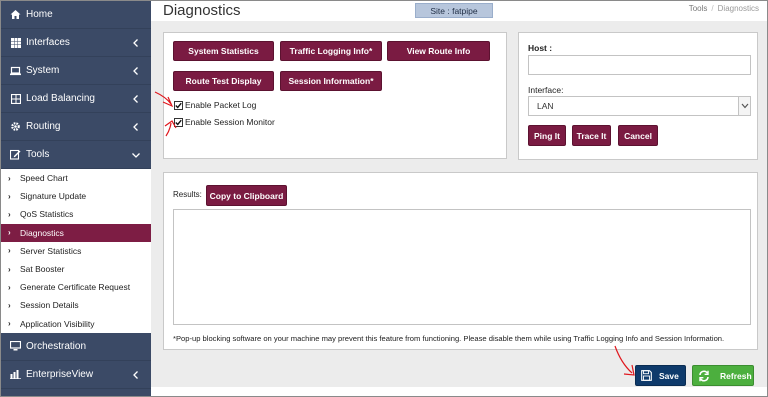 This screenshot has height=397, width=768. What do you see at coordinates (669, 375) in the screenshot?
I see `save-button-label: Save` at bounding box center [669, 375].